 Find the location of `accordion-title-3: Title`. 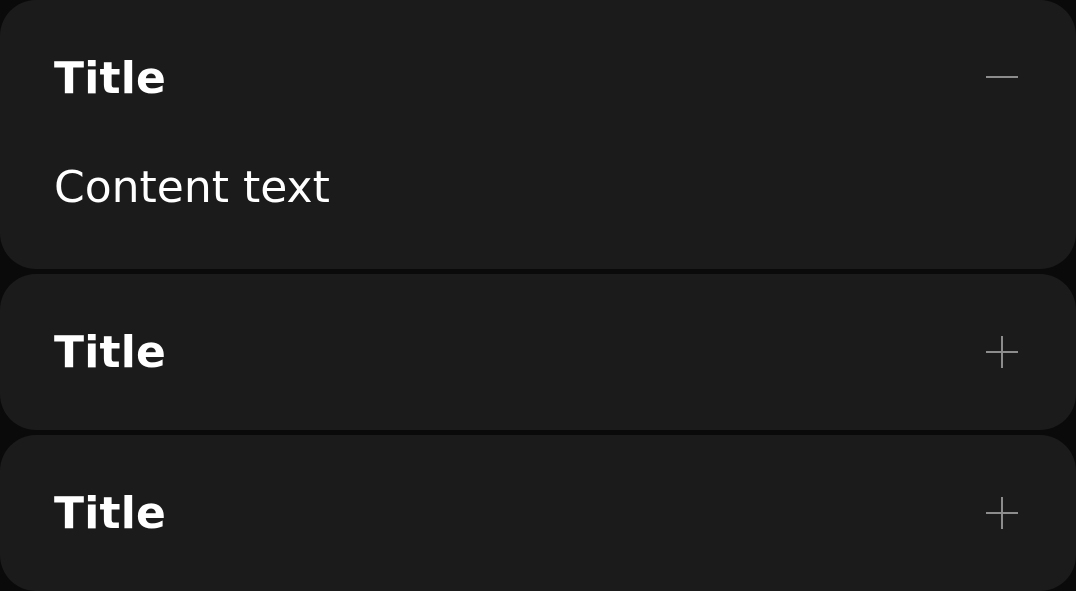

accordion-title-3: Title is located at coordinates (110, 513).